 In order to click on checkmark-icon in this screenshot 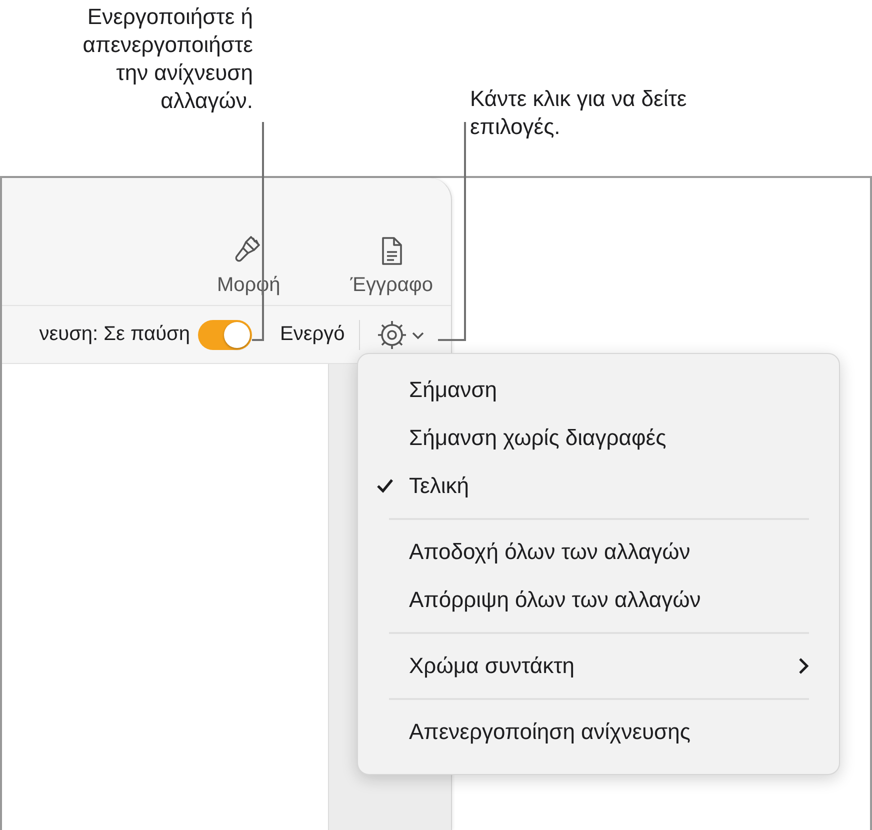, I will do `click(385, 486)`.